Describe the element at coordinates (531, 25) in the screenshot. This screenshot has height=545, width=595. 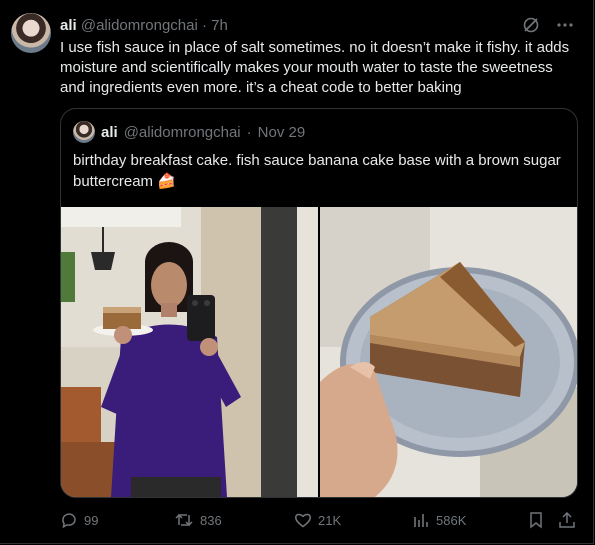
I see `grok-icon` at that location.